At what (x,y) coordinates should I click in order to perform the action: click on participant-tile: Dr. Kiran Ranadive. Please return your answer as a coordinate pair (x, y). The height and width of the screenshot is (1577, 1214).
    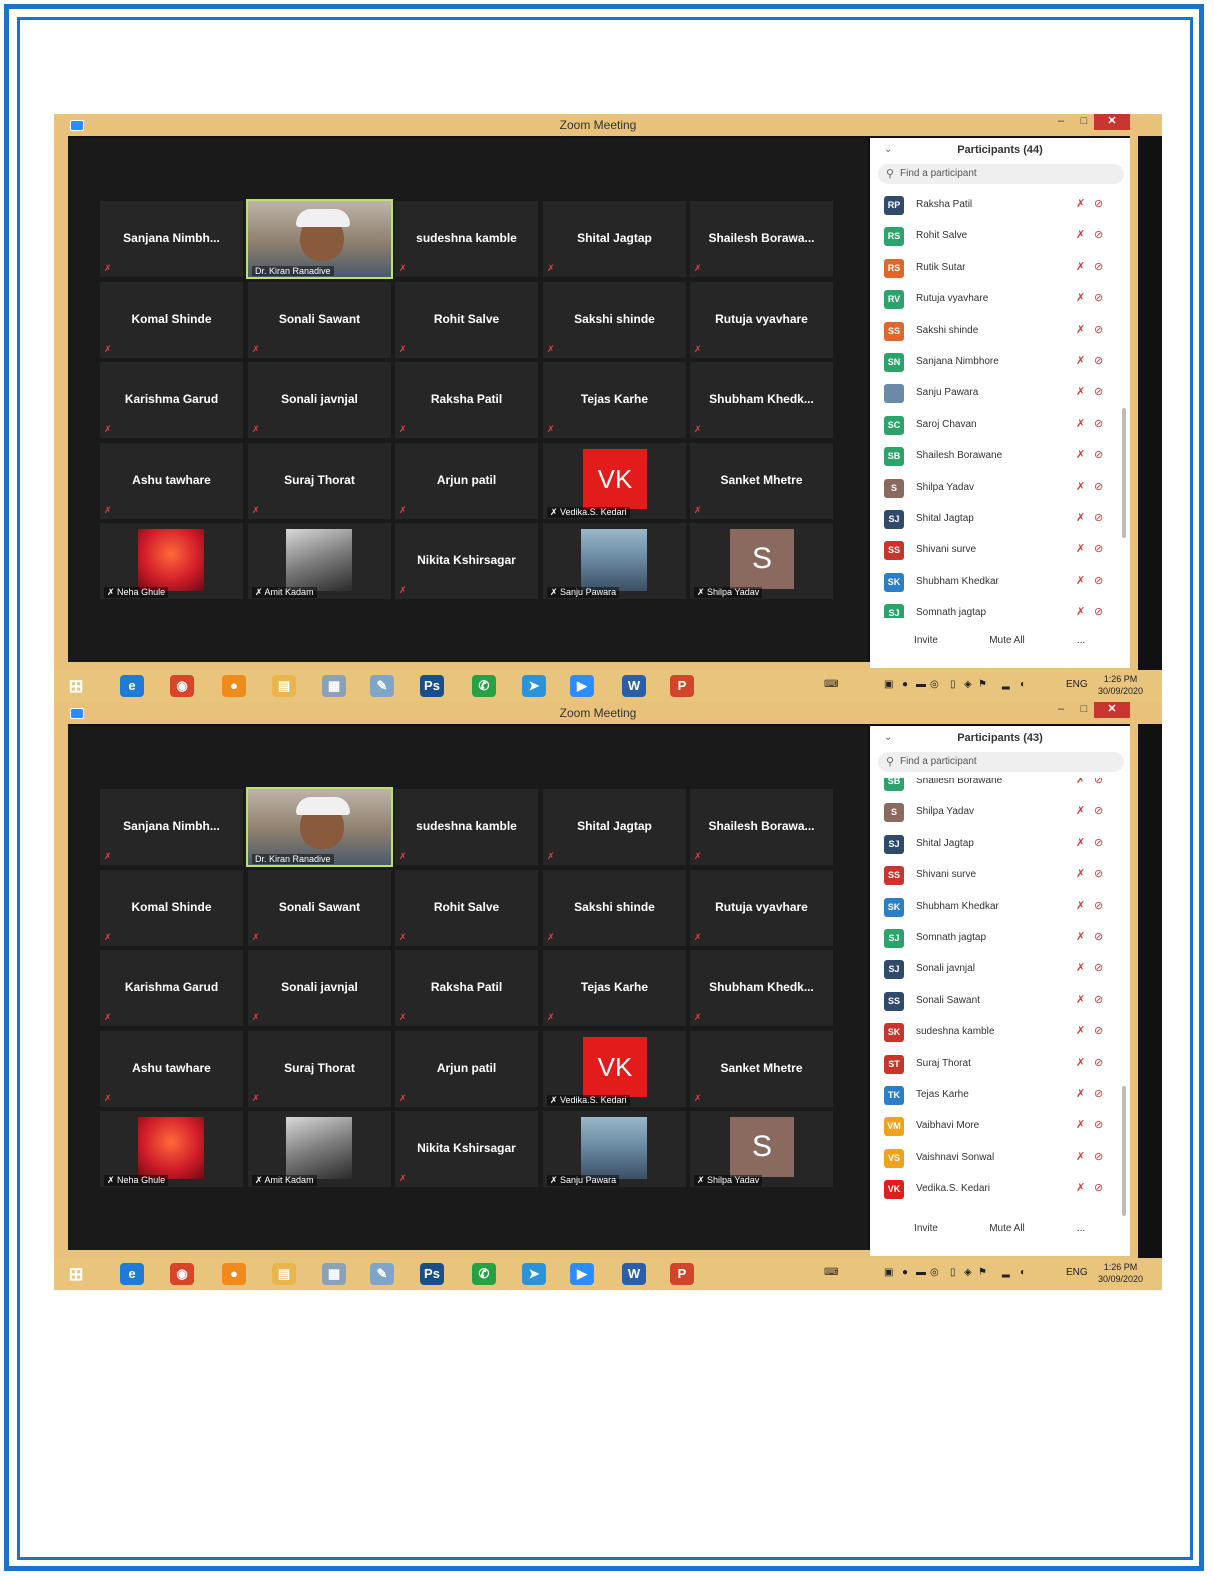
    Looking at the image, I should click on (319, 827).